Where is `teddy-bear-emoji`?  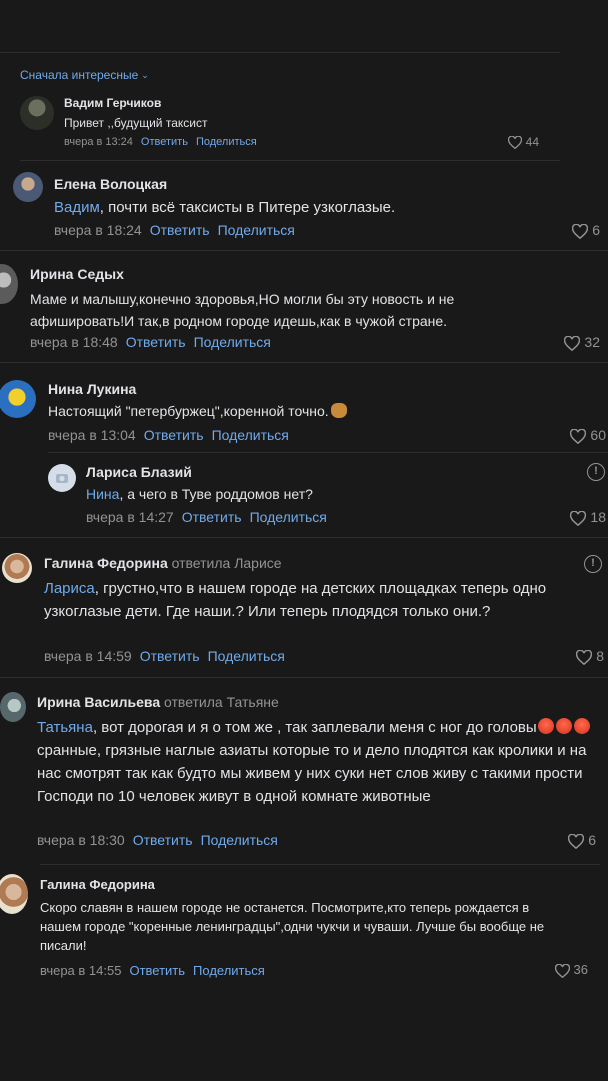 teddy-bear-emoji is located at coordinates (338, 410).